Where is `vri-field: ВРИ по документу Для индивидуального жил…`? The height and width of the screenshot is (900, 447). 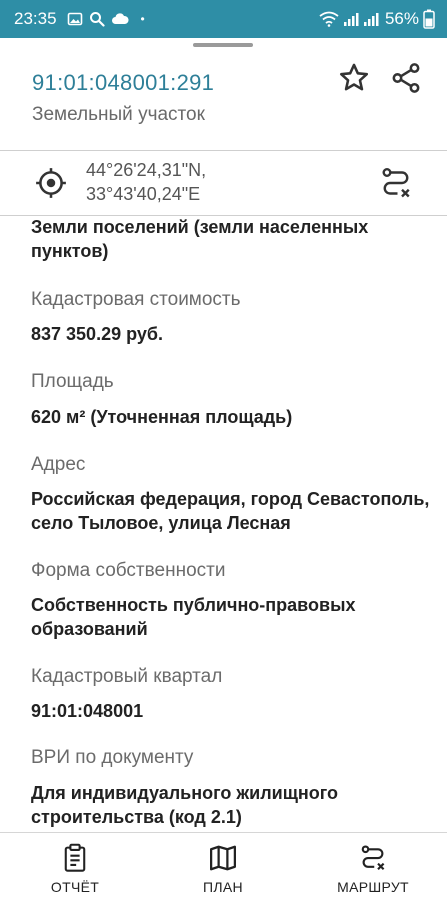 vri-field: ВРИ по документу Для индивидуального жил… is located at coordinates (236, 787).